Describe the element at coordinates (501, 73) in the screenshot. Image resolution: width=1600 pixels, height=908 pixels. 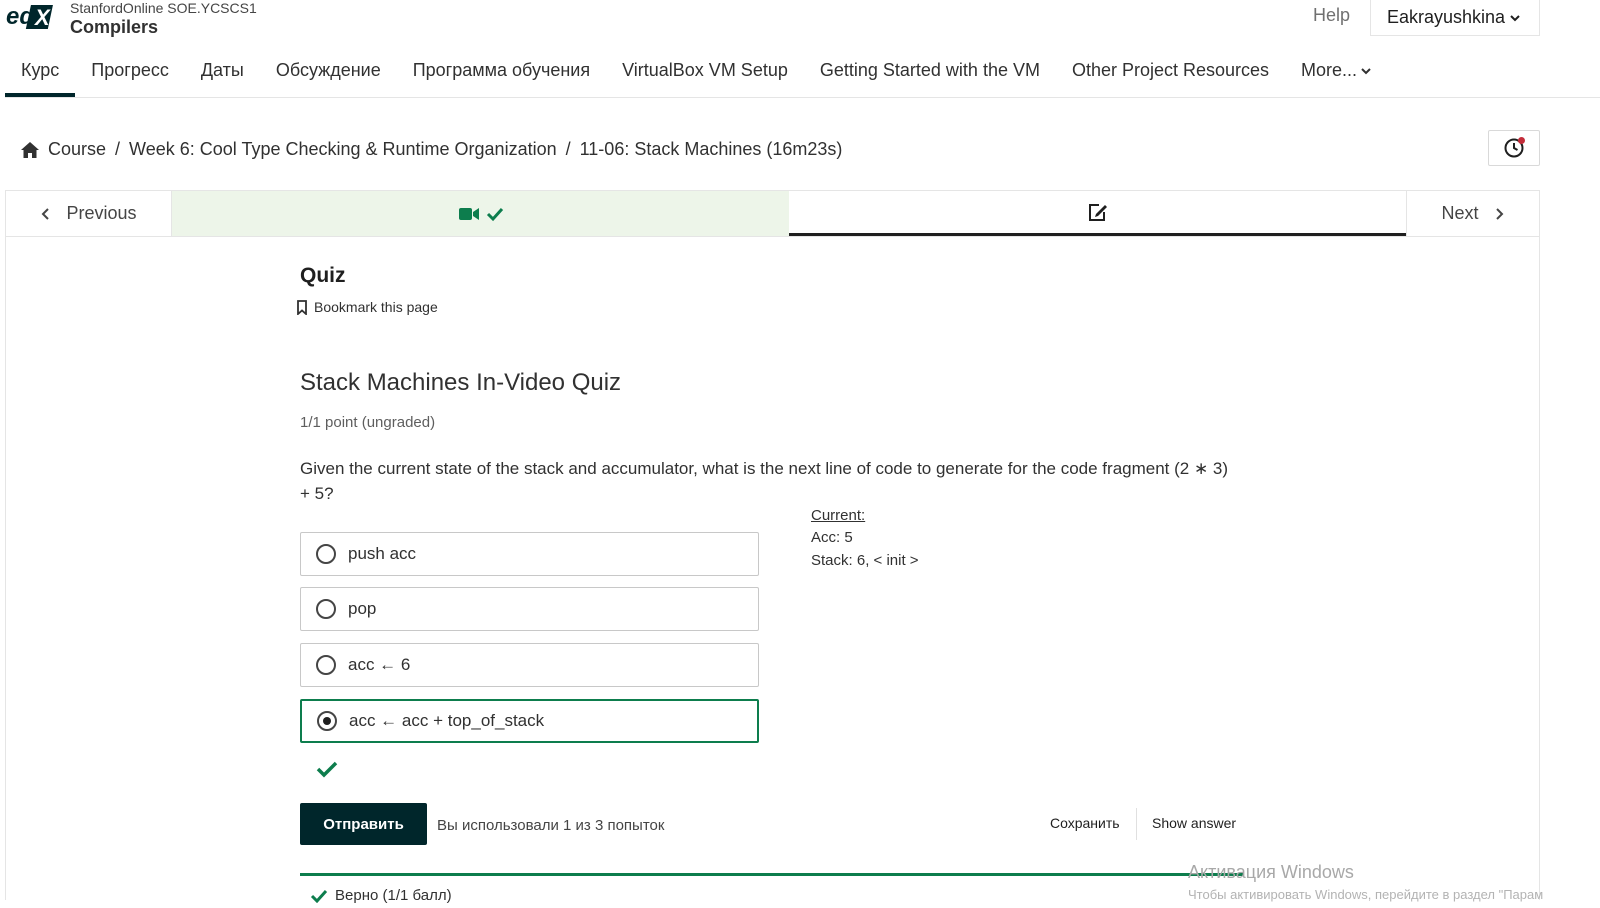
I see `tab-syllabus: Программа обучения` at that location.